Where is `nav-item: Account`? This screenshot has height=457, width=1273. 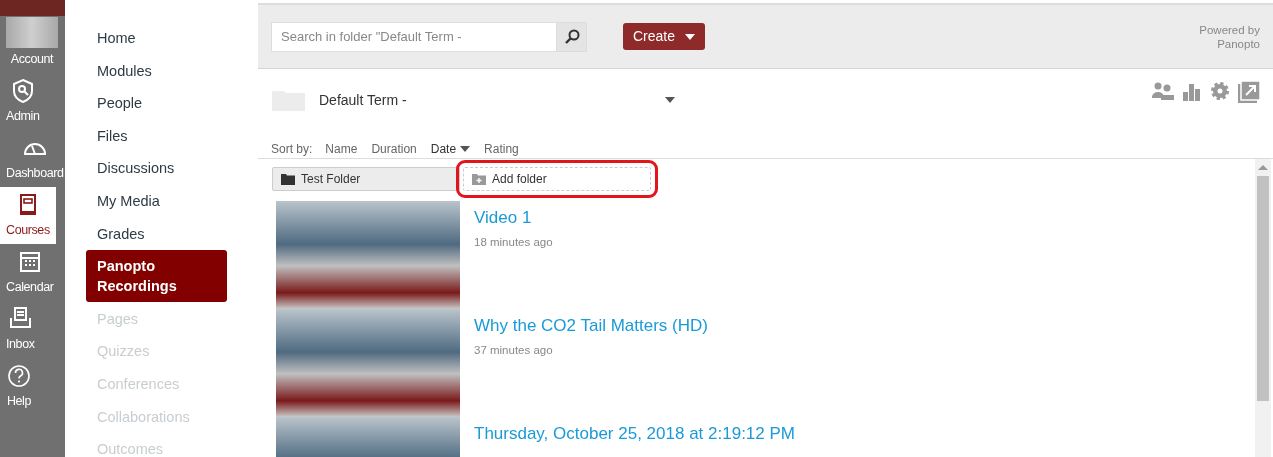
nav-item: Account is located at coordinates (32, 44).